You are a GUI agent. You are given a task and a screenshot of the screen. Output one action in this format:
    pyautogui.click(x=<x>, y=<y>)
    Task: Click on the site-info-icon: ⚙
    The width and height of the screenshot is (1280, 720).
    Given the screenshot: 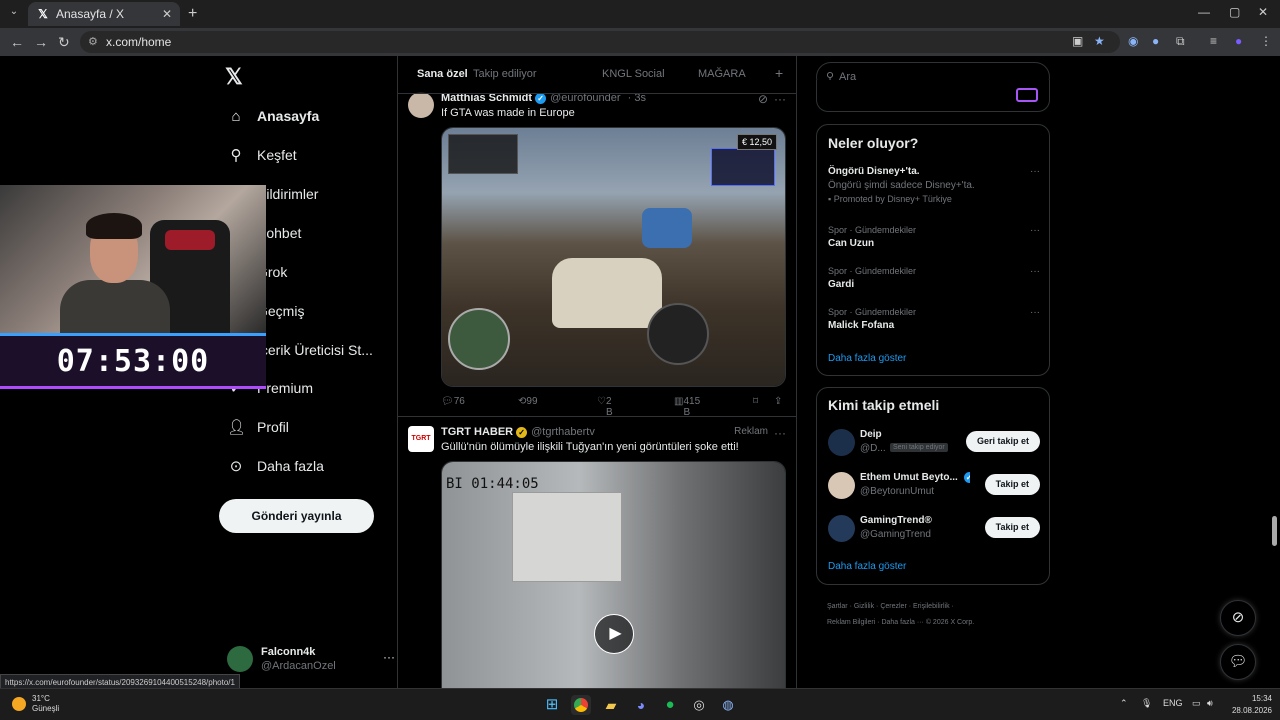 What is the action you would take?
    pyautogui.click(x=93, y=42)
    